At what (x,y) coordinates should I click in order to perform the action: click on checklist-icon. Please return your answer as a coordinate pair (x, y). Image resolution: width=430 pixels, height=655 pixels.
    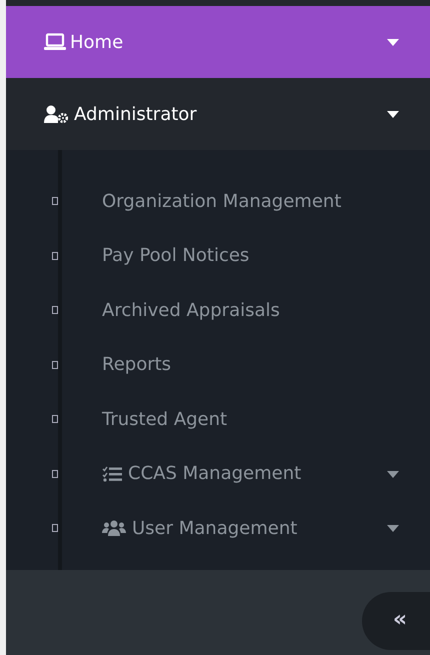
    Looking at the image, I should click on (112, 474).